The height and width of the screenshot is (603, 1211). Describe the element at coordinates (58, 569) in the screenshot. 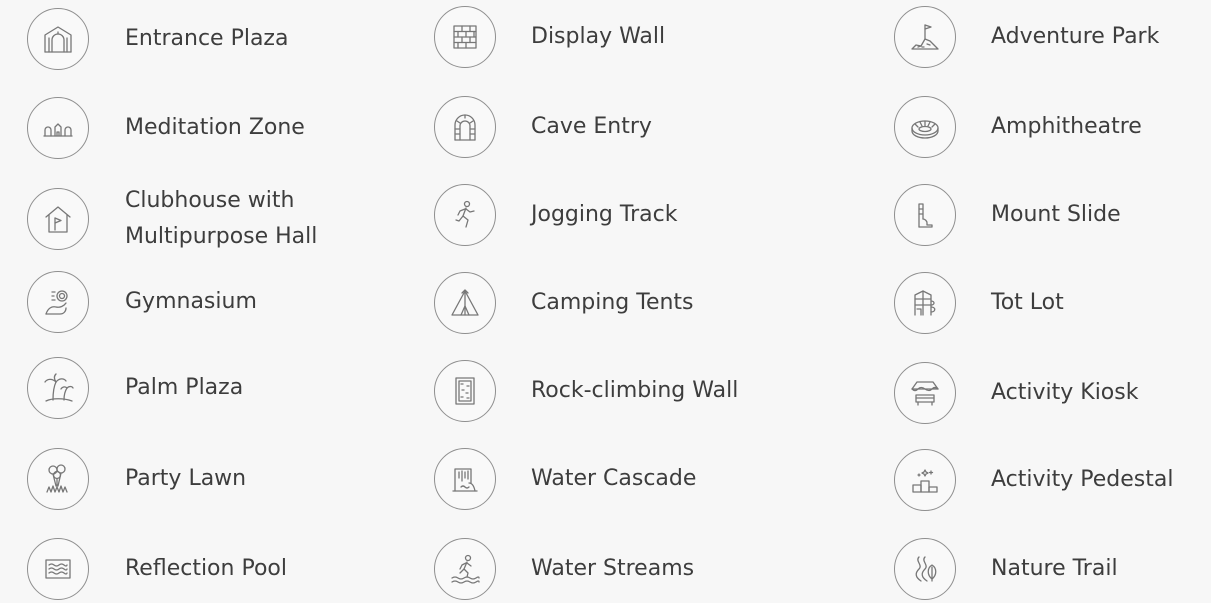

I see `water-pool-icon` at that location.